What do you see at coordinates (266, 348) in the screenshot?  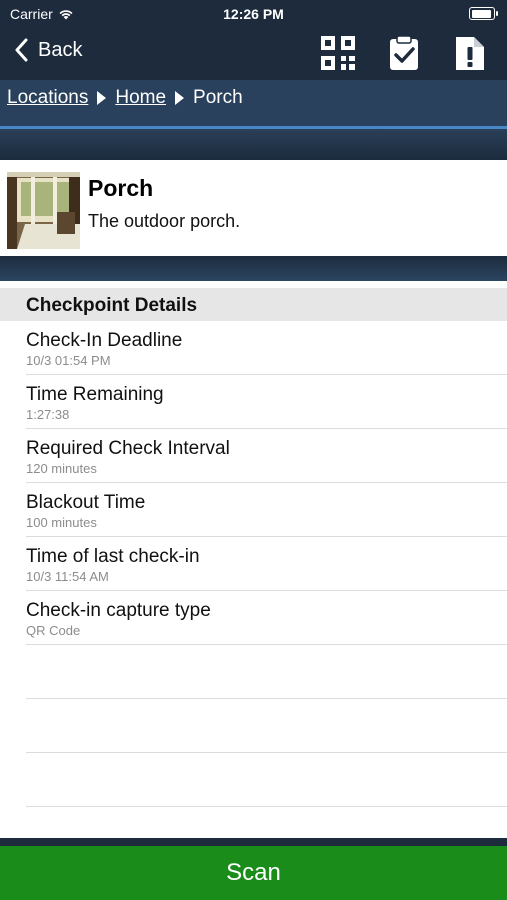 I see `list-item: Check-In Deadline 10/3 01:54 PM` at bounding box center [266, 348].